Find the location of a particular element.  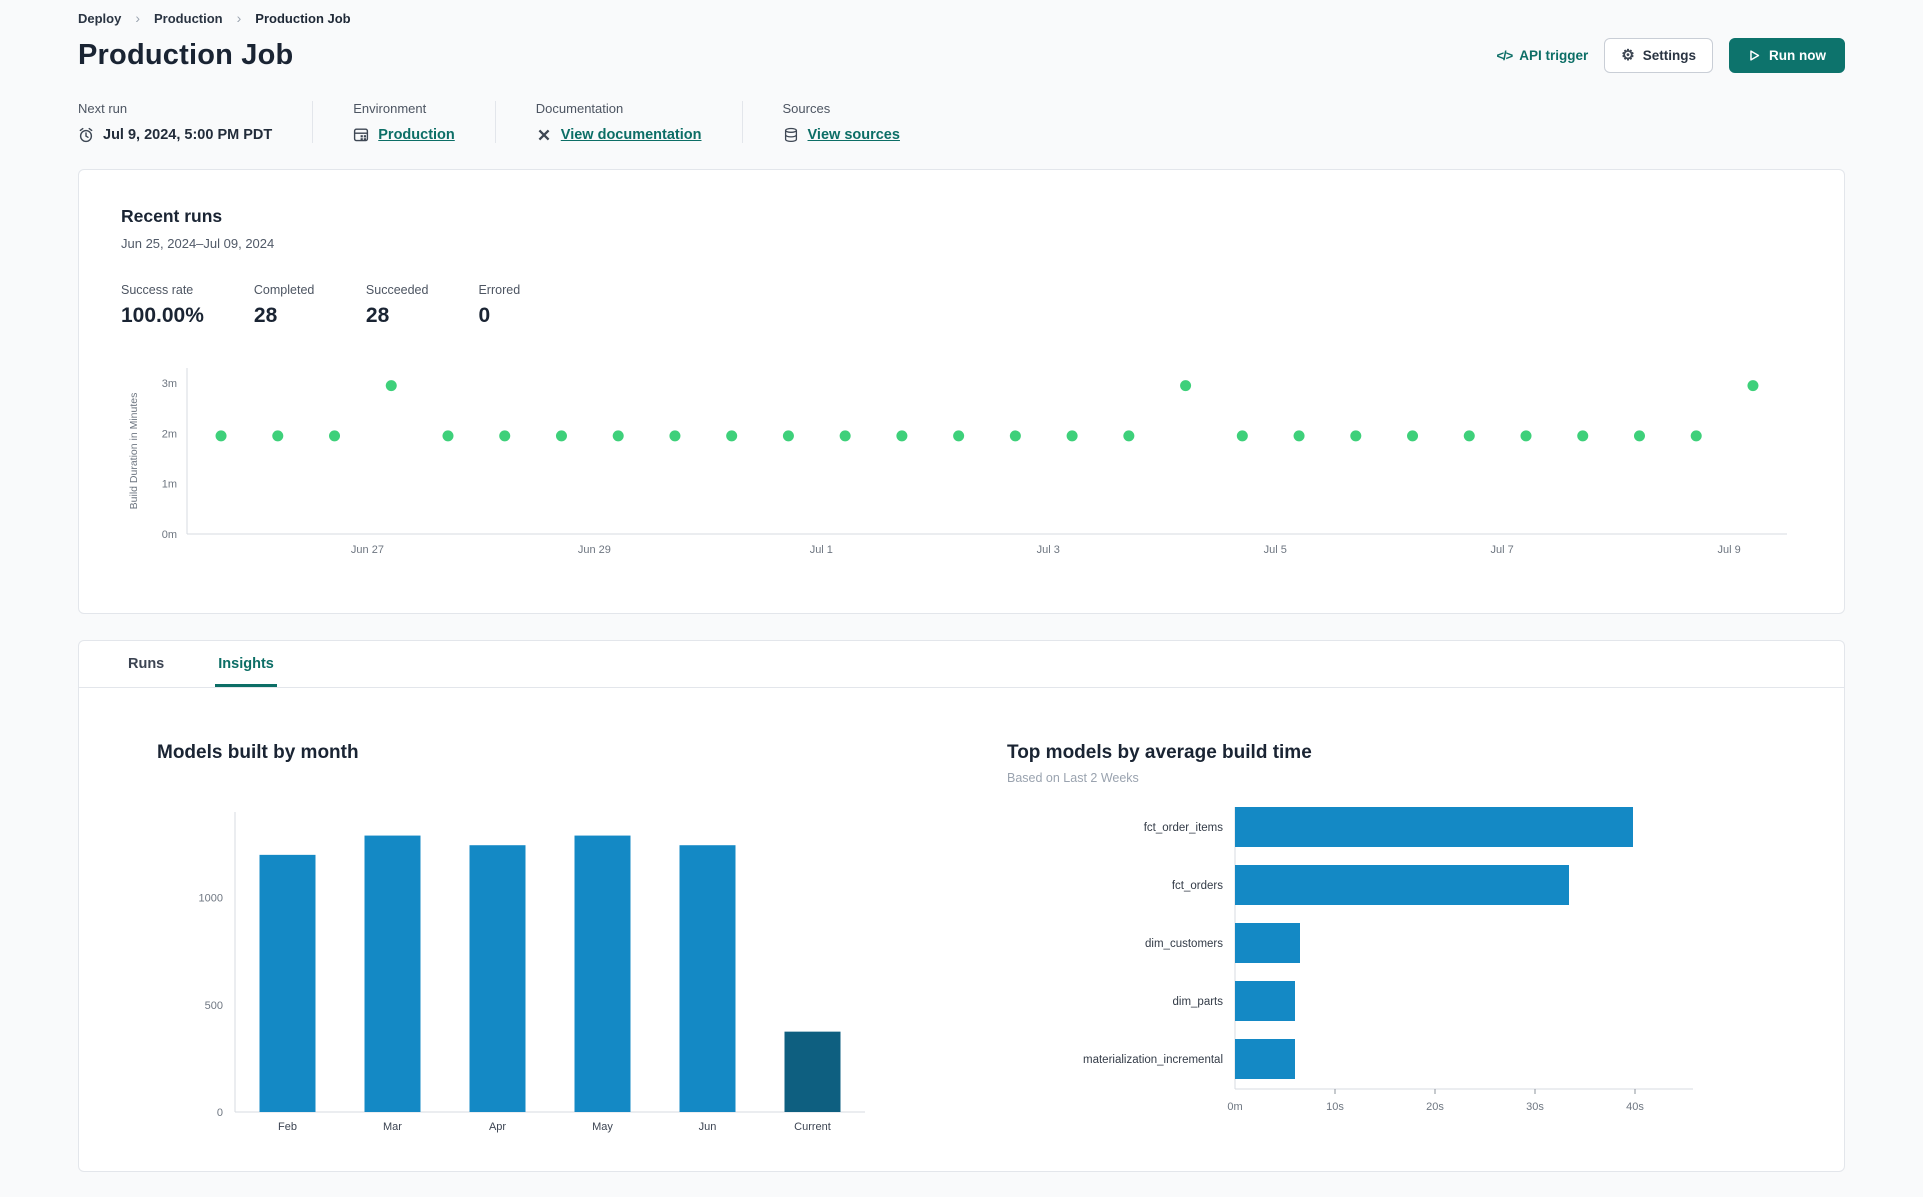

tab-bar: Runs Insights is located at coordinates (961, 664).